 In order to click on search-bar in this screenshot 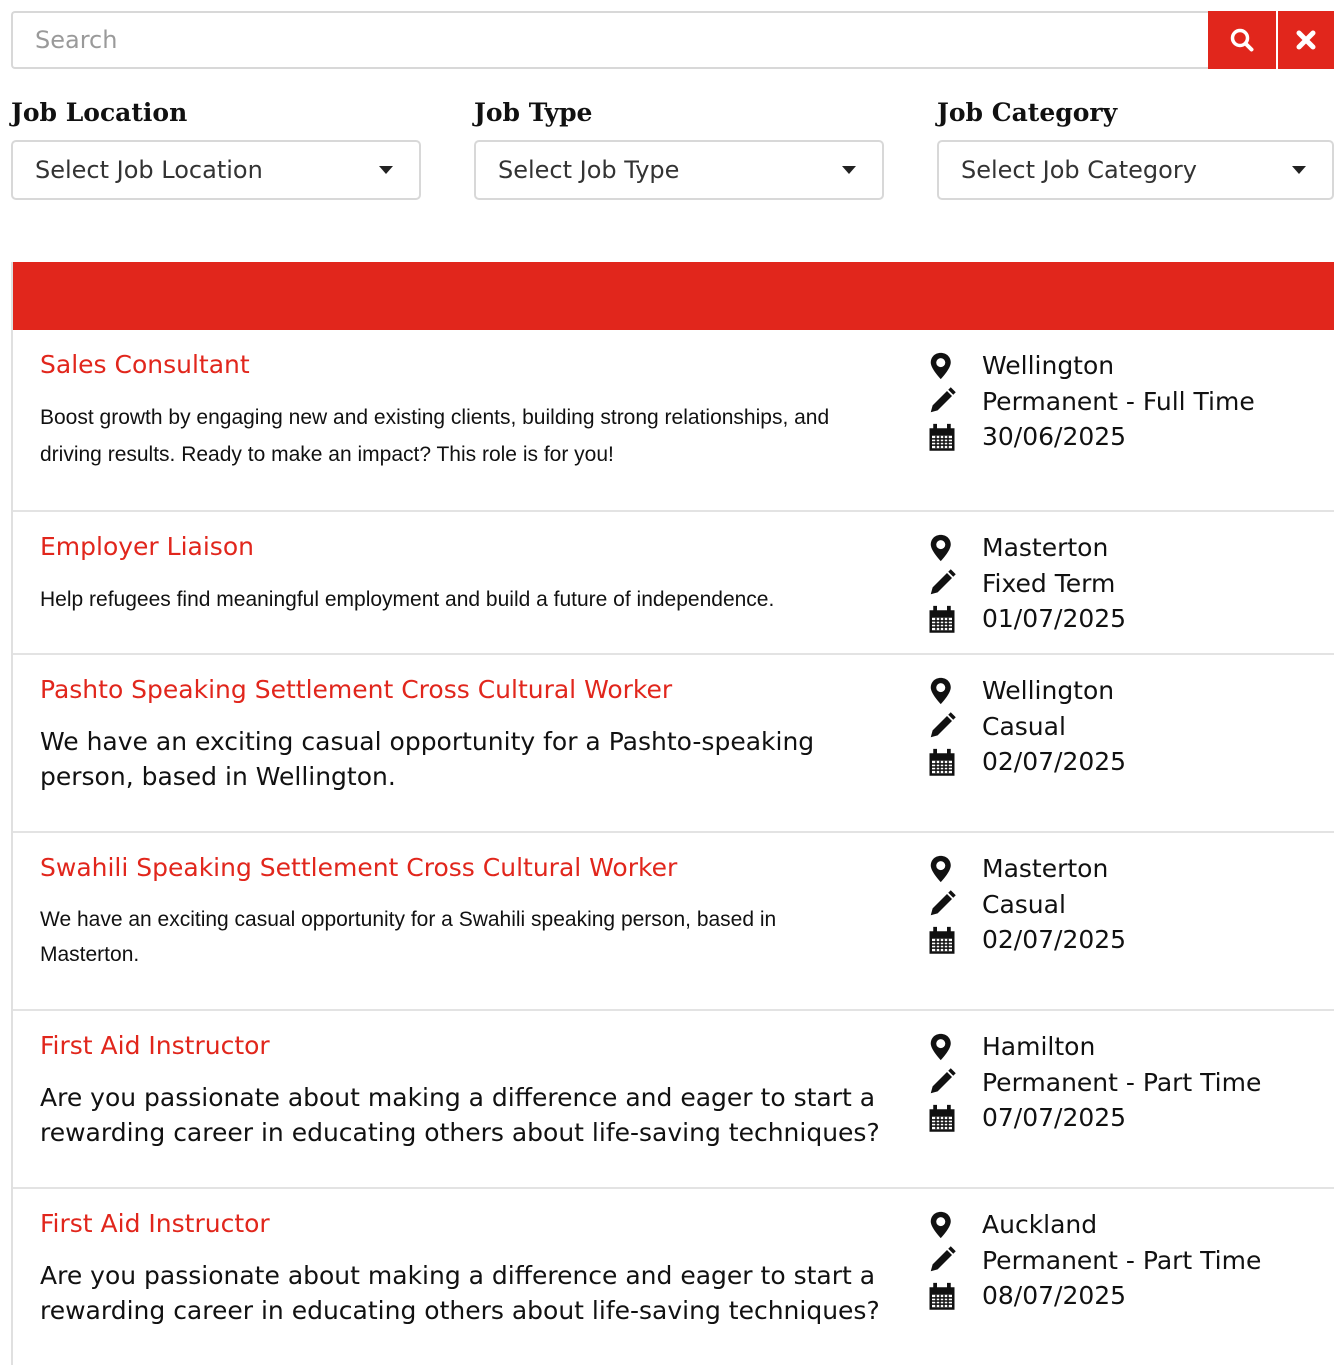, I will do `click(672, 40)`.